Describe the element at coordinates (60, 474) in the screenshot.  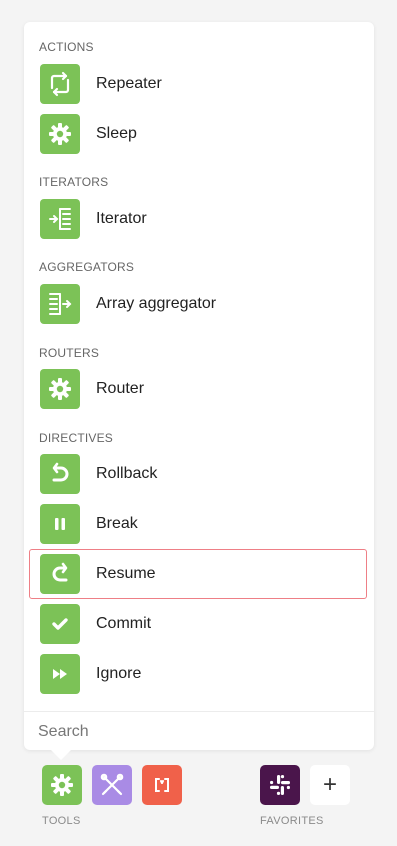
I see `rollback-icon` at that location.